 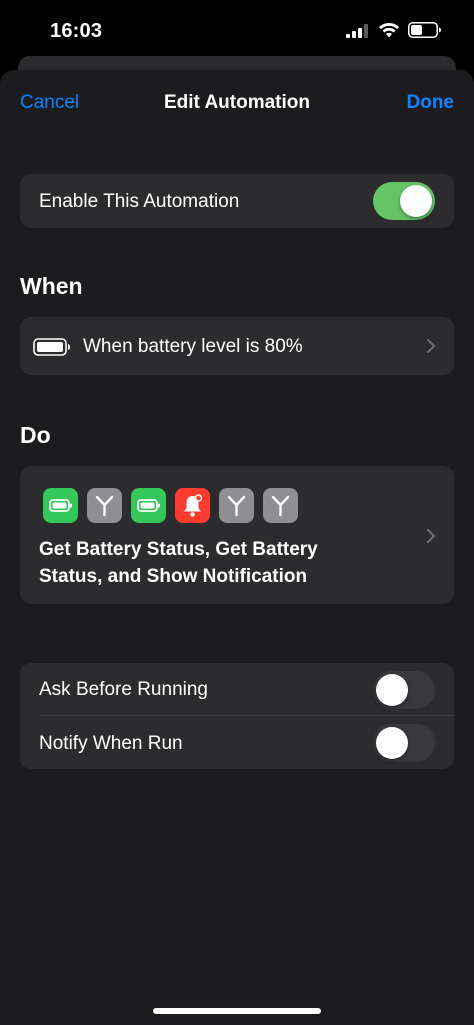 I want to click on page-title: Edit Automation, so click(x=237, y=102).